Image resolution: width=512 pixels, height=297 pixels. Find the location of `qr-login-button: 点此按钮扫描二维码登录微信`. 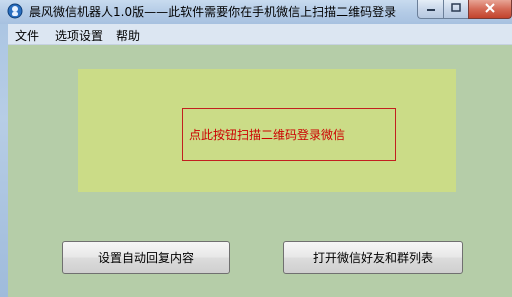

qr-login-button: 点此按钮扫描二维码登录微信 is located at coordinates (289, 134).